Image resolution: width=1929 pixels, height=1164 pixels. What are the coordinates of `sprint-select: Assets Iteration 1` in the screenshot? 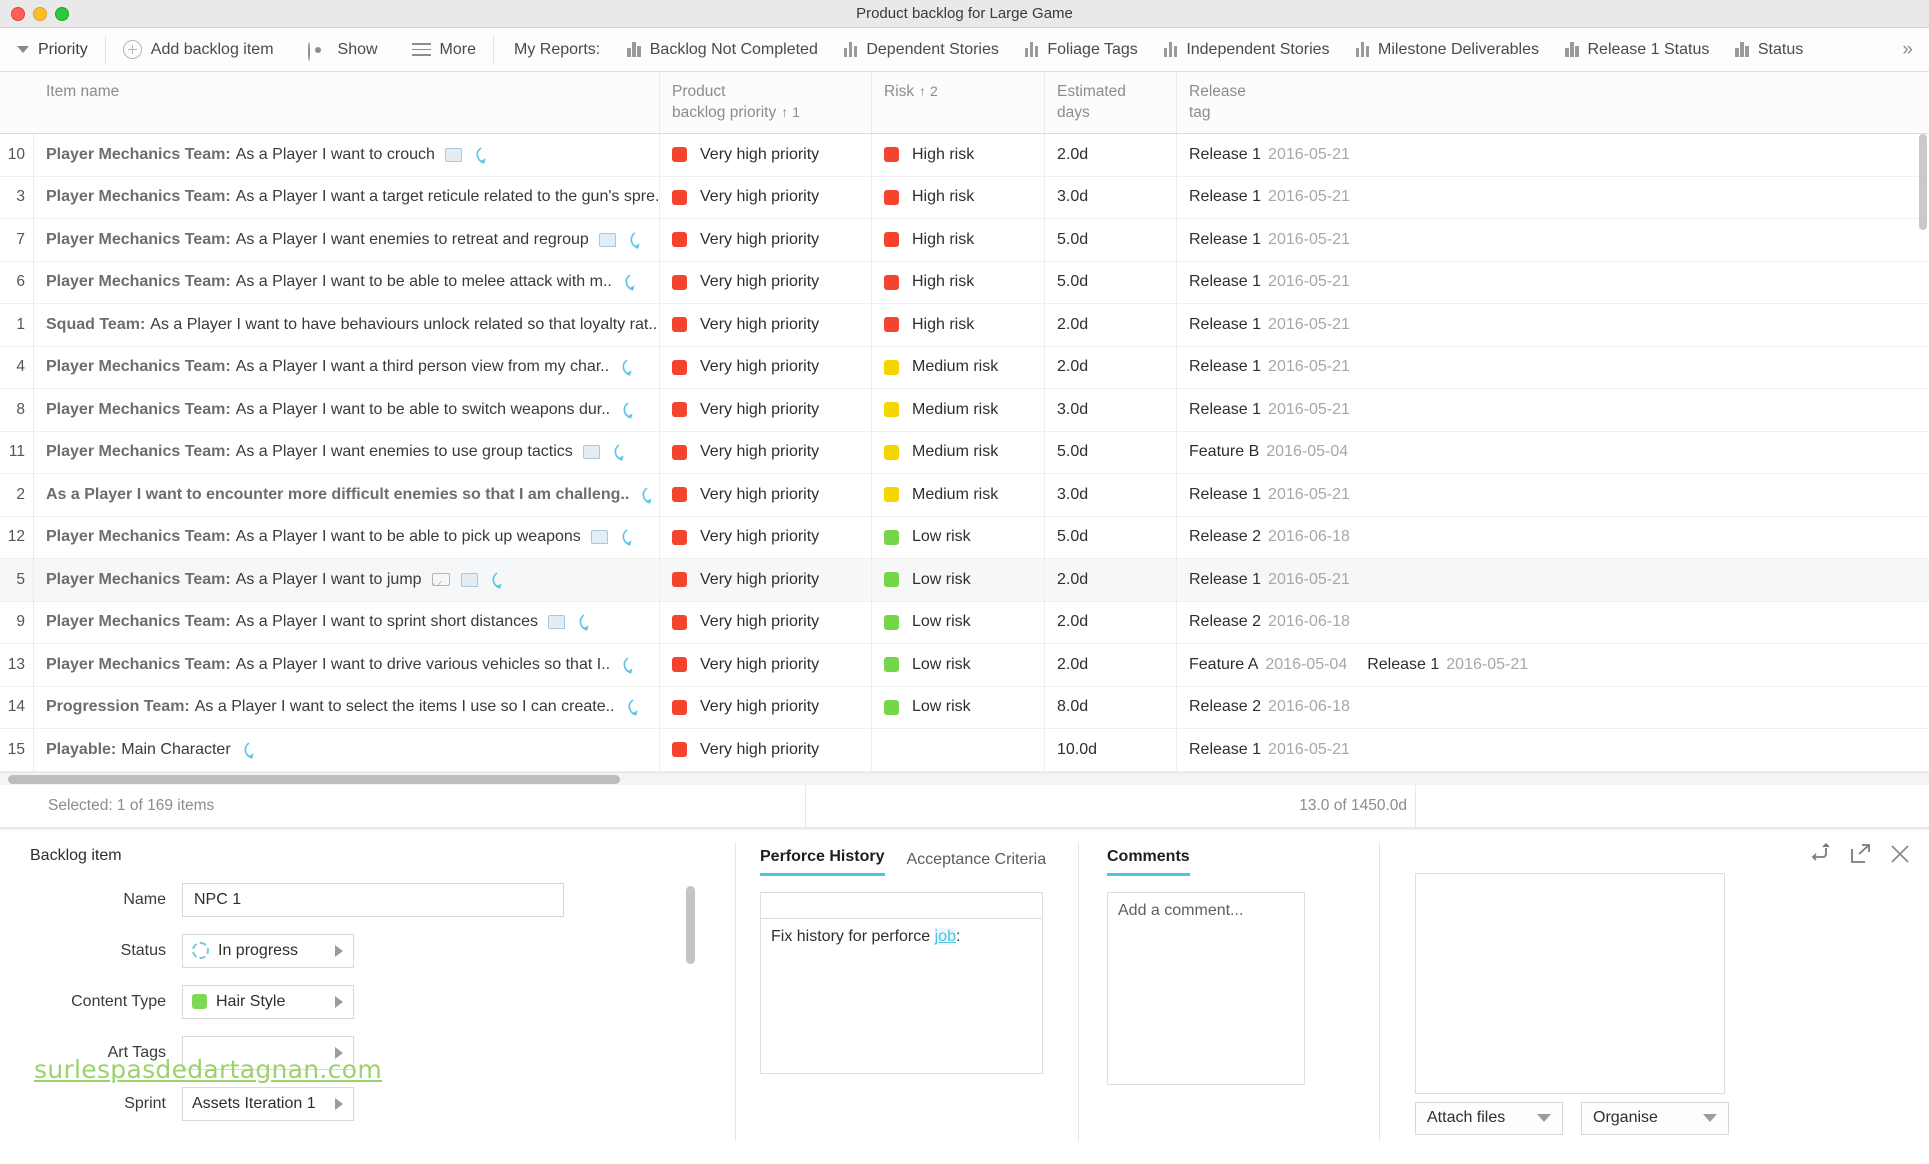 It's located at (268, 1103).